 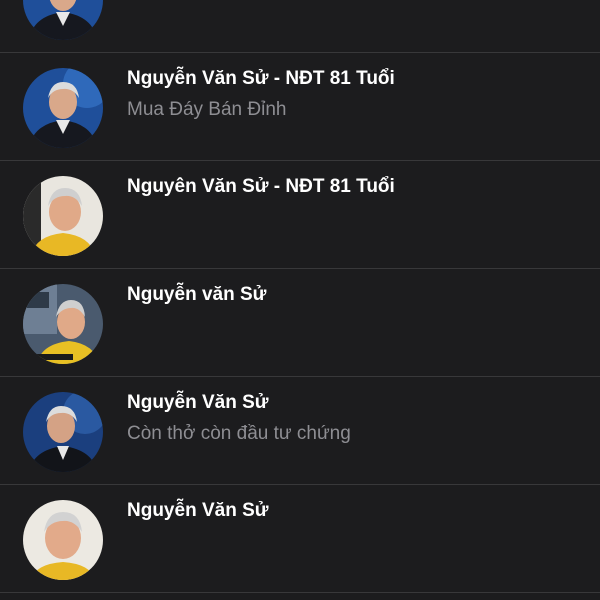 What do you see at coordinates (197, 294) in the screenshot?
I see `result-name: Nguyễn văn Sử` at bounding box center [197, 294].